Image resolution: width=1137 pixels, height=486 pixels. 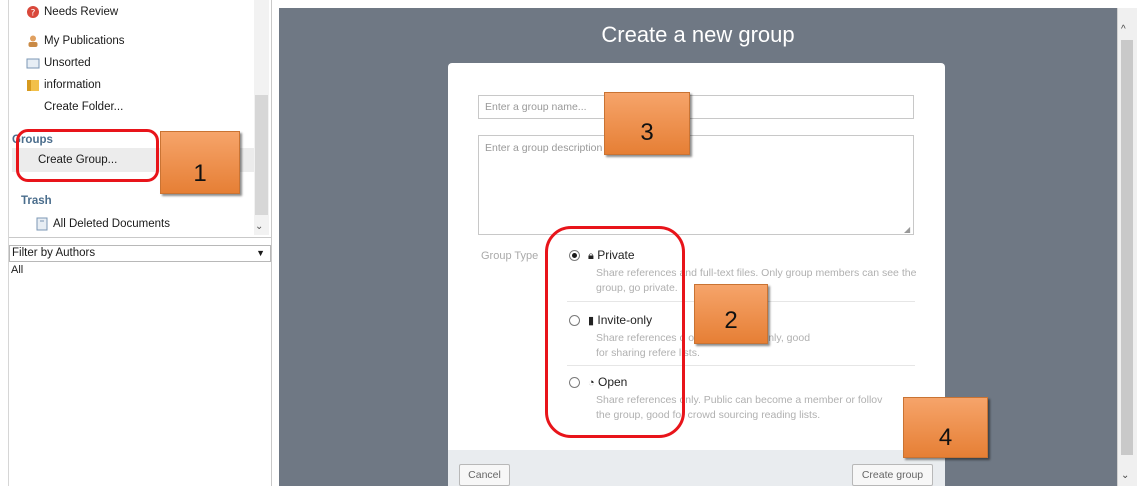 What do you see at coordinates (67, 63) in the screenshot?
I see `sidebar-item-label: Unsorted` at bounding box center [67, 63].